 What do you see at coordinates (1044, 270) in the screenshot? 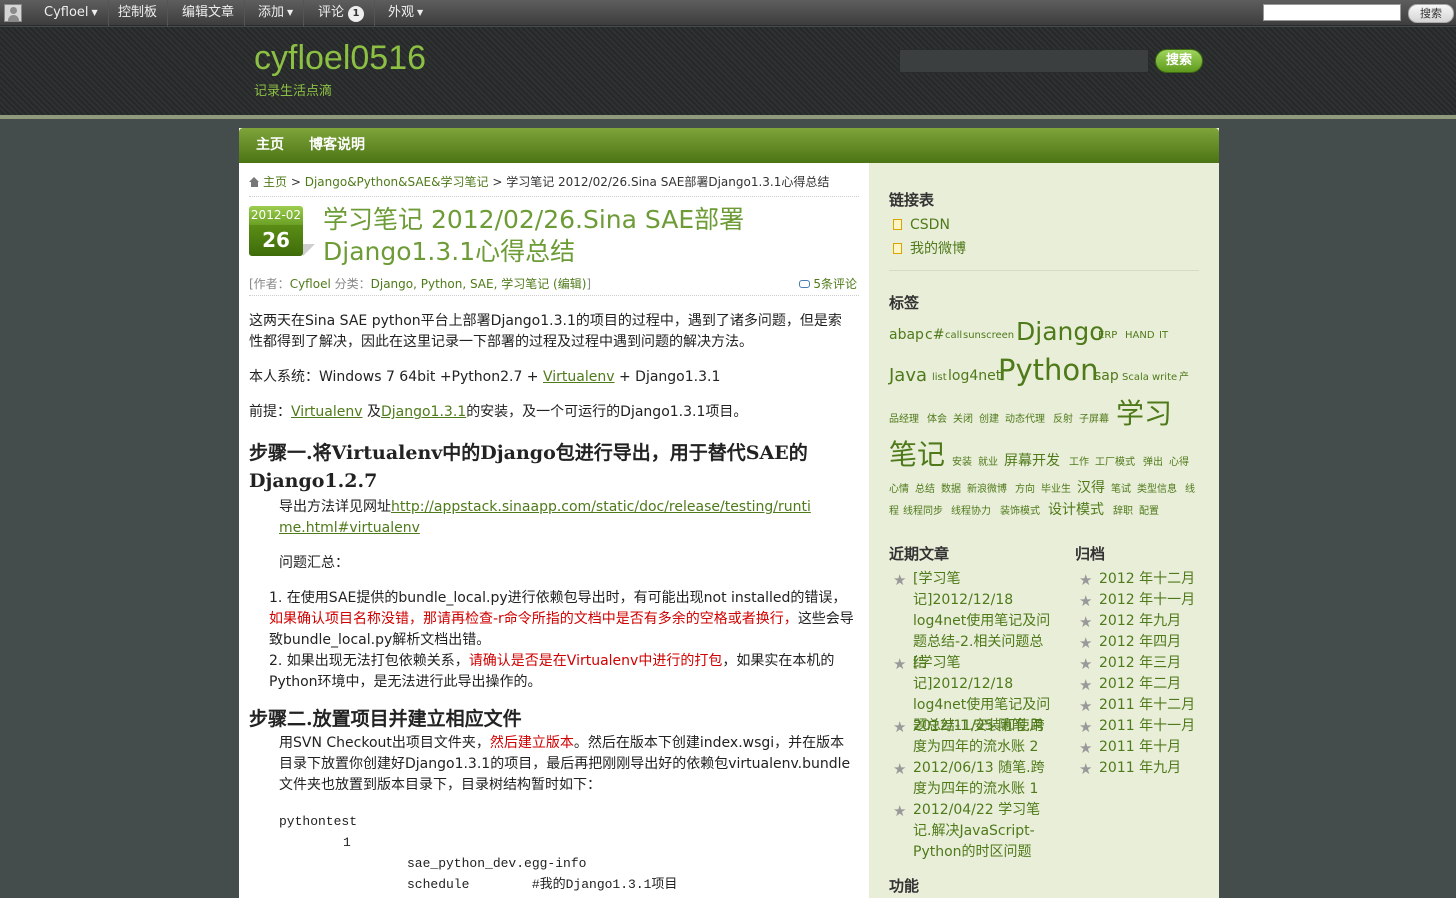
I see `divider` at bounding box center [1044, 270].